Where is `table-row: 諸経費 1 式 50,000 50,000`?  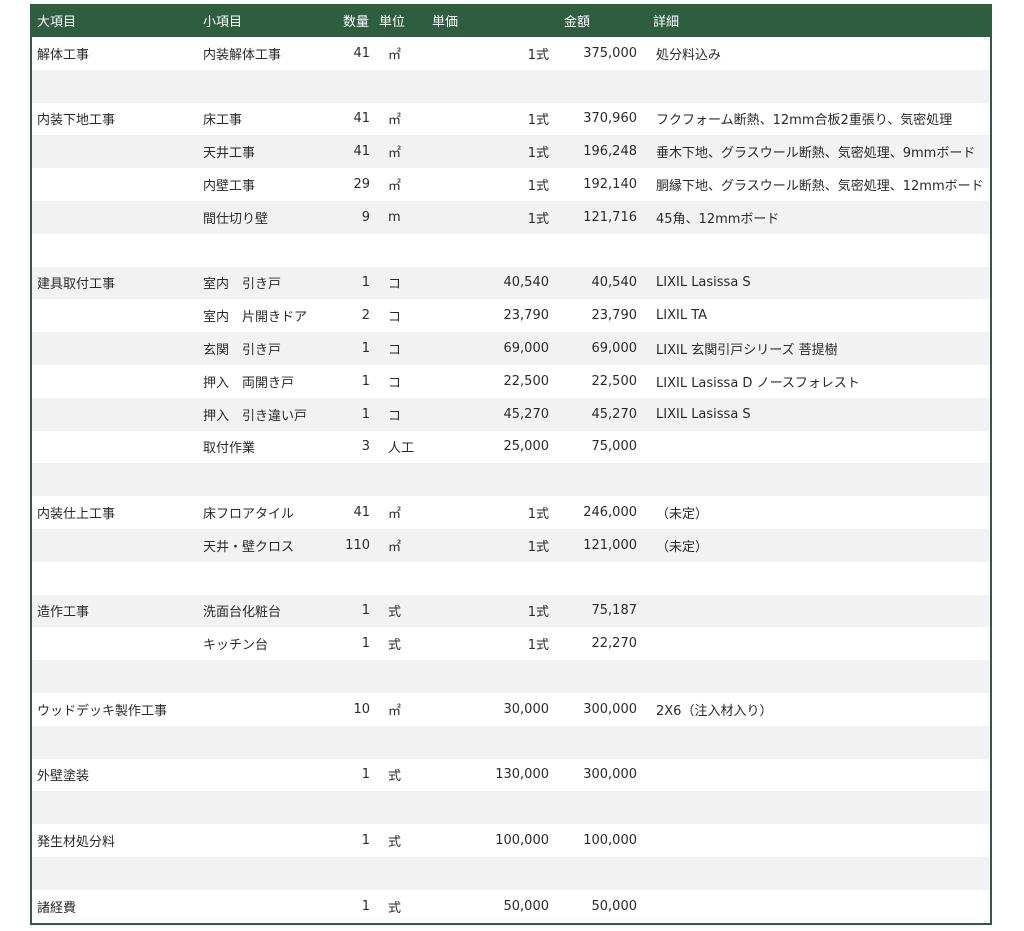 table-row: 諸経費 1 式 50,000 50,000 is located at coordinates (511, 906).